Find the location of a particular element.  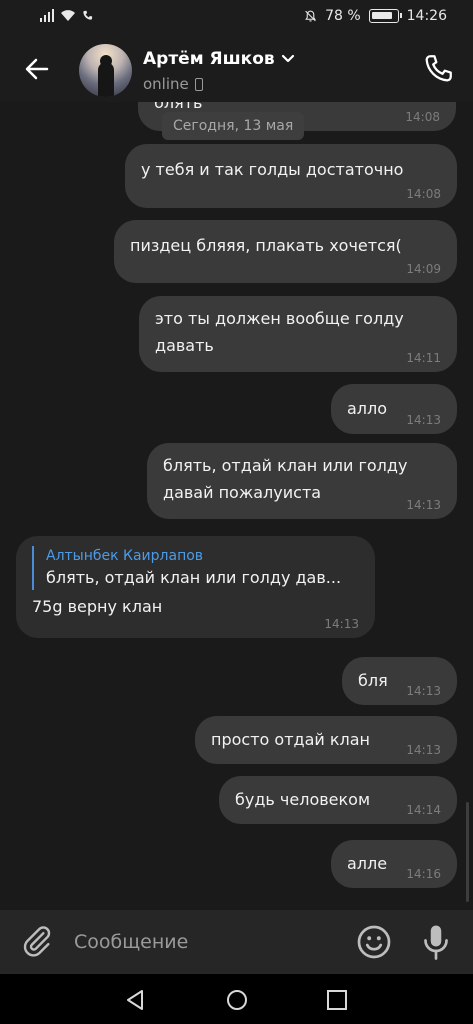

message-bubble: просто отдай клан 14:13 is located at coordinates (326, 740).